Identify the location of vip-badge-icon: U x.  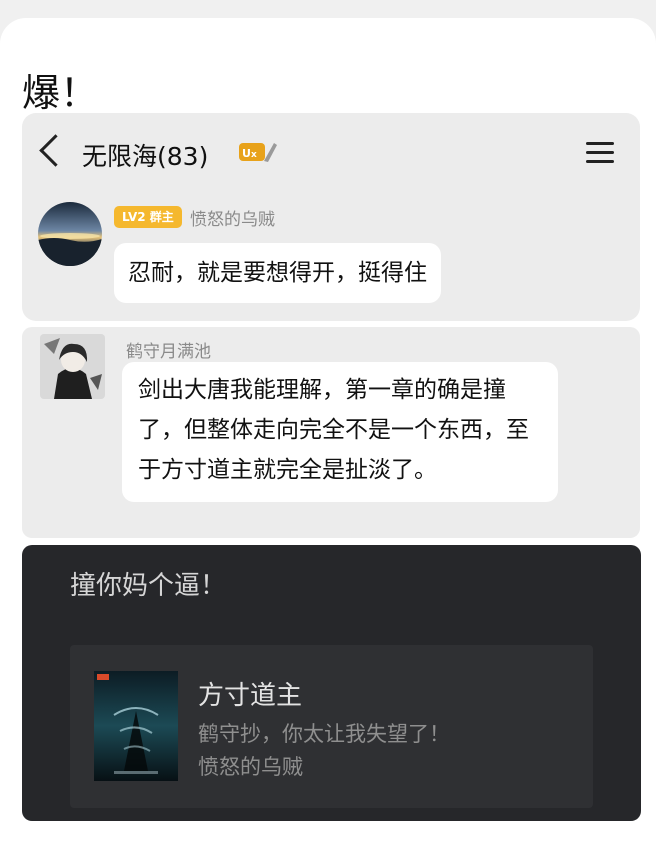
(258, 152).